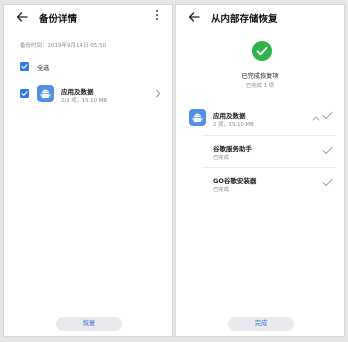 Image resolution: width=348 pixels, height=342 pixels. I want to click on status-subtitle: 已完成 1 项, so click(260, 86).